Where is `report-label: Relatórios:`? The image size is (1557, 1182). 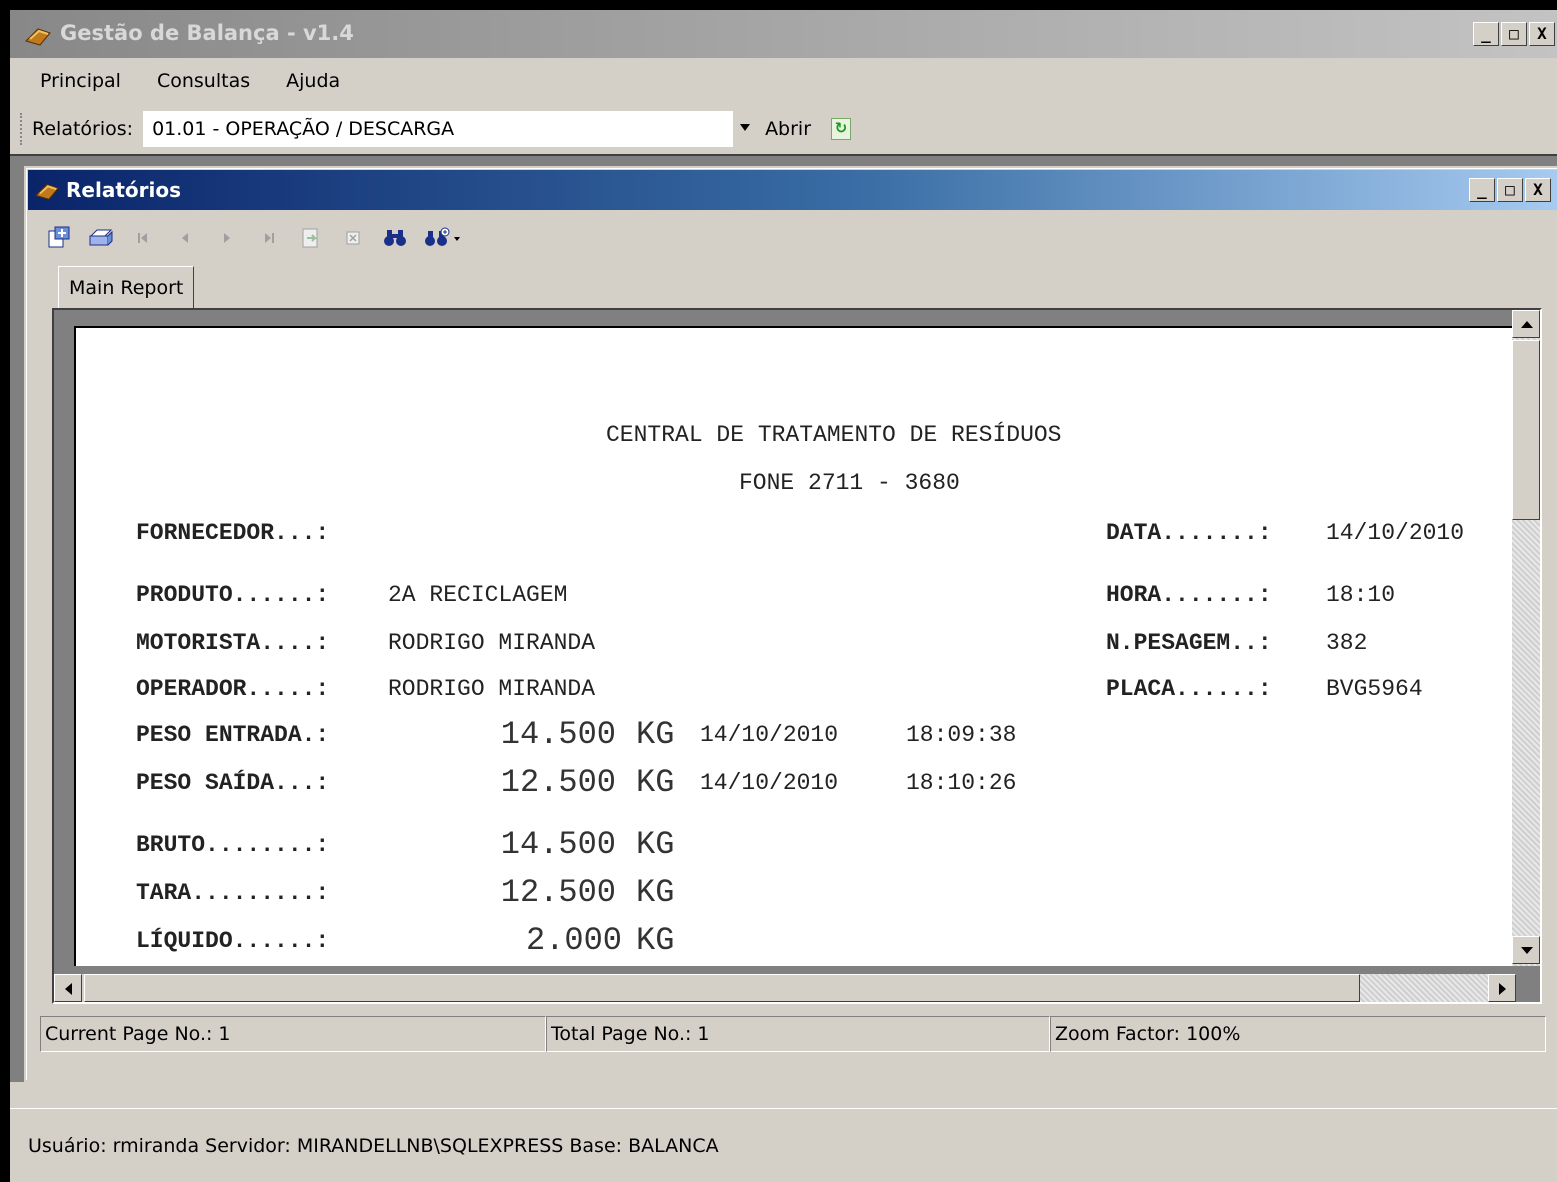
report-label: Relatórios: is located at coordinates (83, 129).